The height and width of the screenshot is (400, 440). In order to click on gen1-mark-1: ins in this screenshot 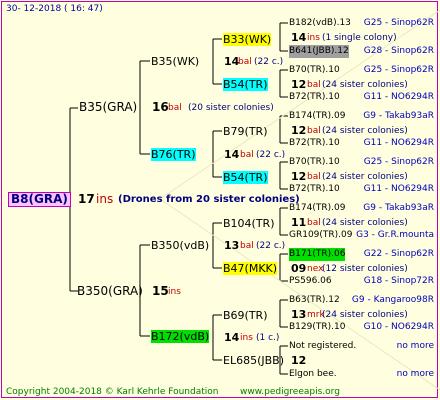, I will do `click(174, 292)`.